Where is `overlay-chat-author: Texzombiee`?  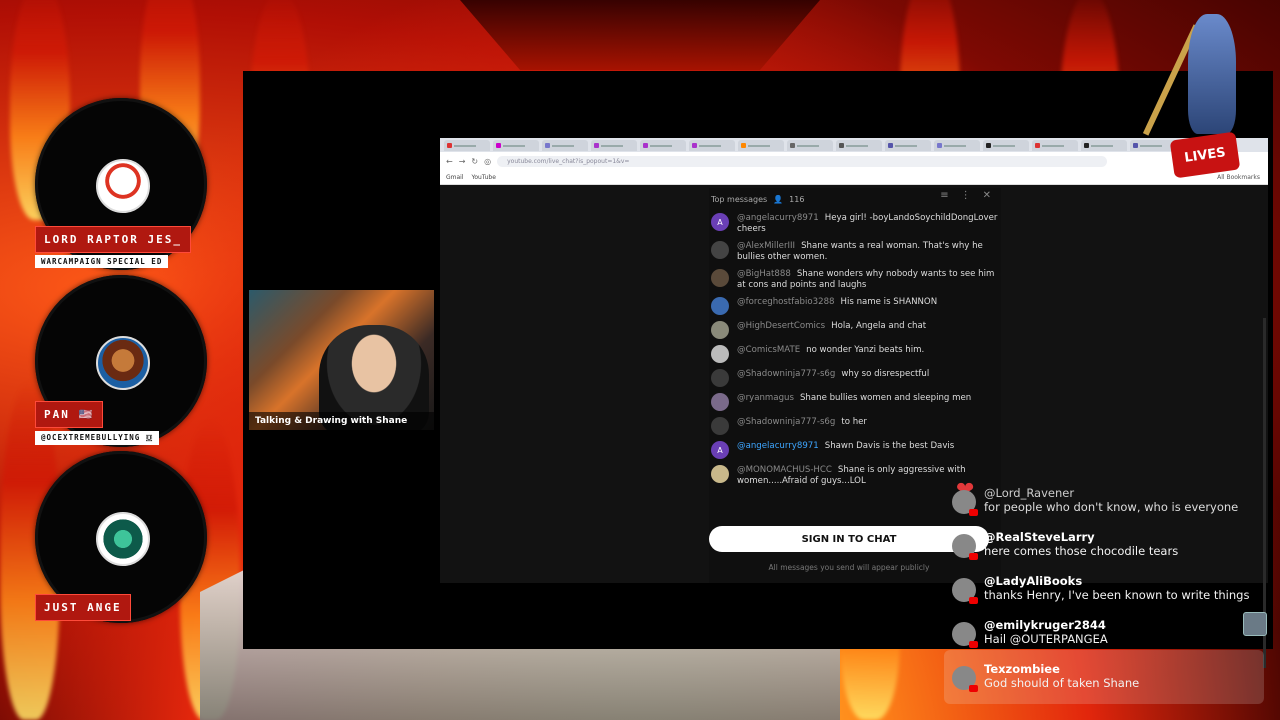
overlay-chat-author: Texzombiee is located at coordinates (1022, 669).